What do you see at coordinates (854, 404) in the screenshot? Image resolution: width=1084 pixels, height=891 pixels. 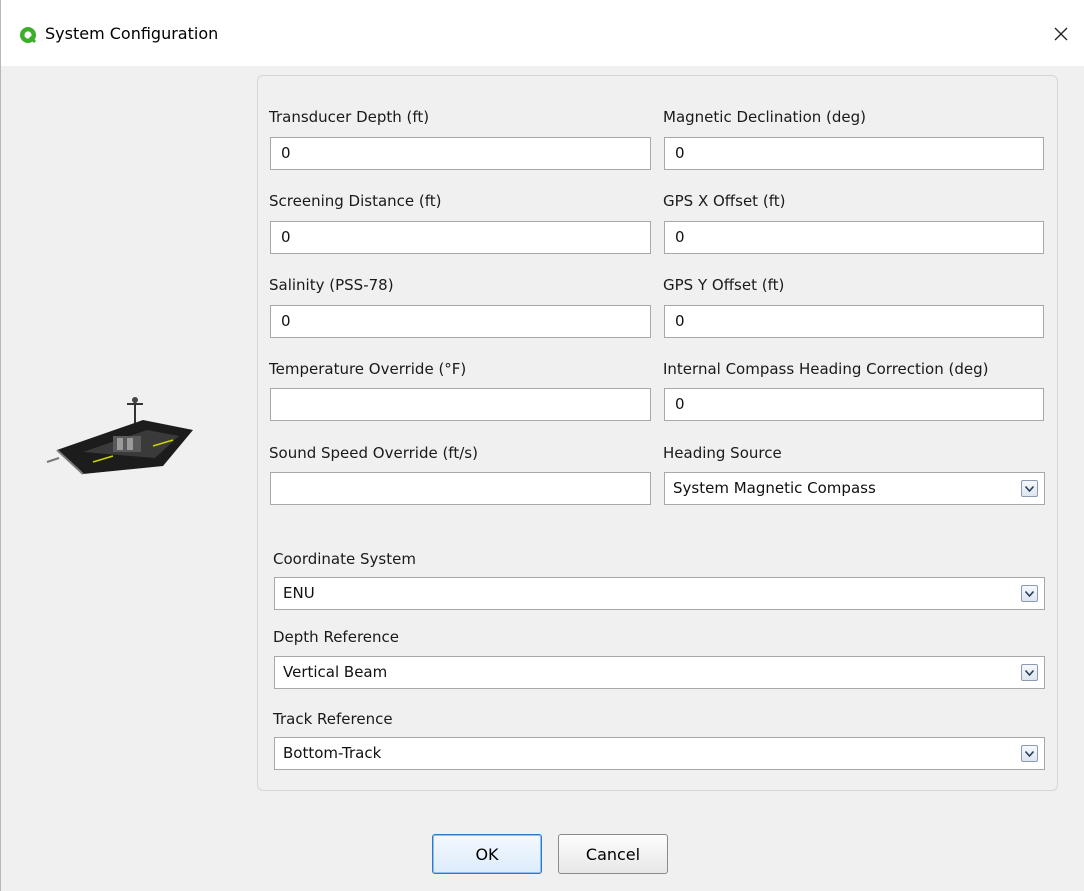 I see `compass-heading-correction-field: 0` at bounding box center [854, 404].